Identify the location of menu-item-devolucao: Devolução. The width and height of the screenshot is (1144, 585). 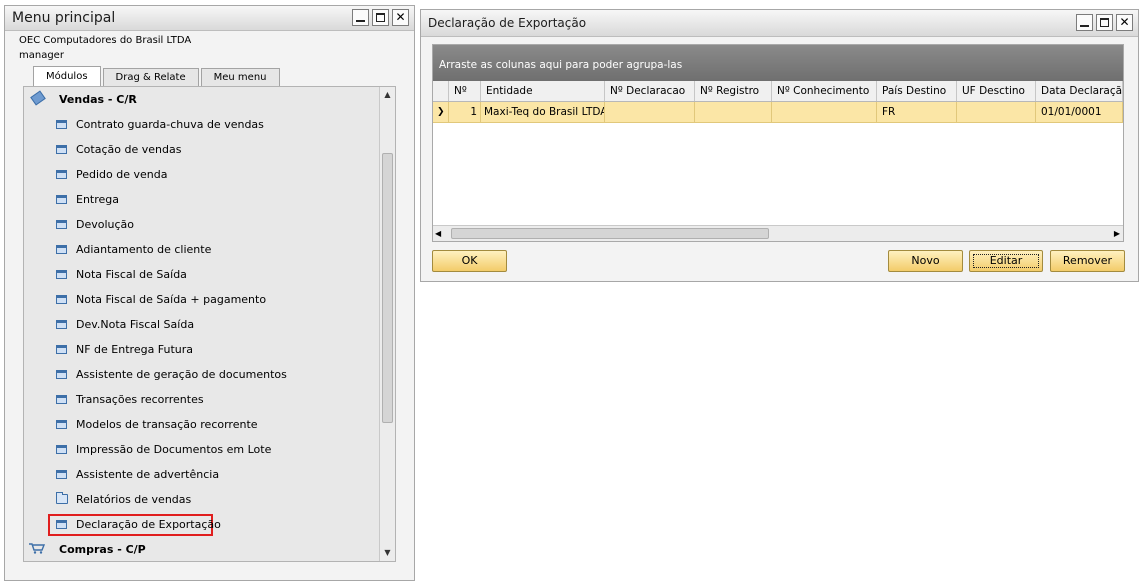
(202, 224).